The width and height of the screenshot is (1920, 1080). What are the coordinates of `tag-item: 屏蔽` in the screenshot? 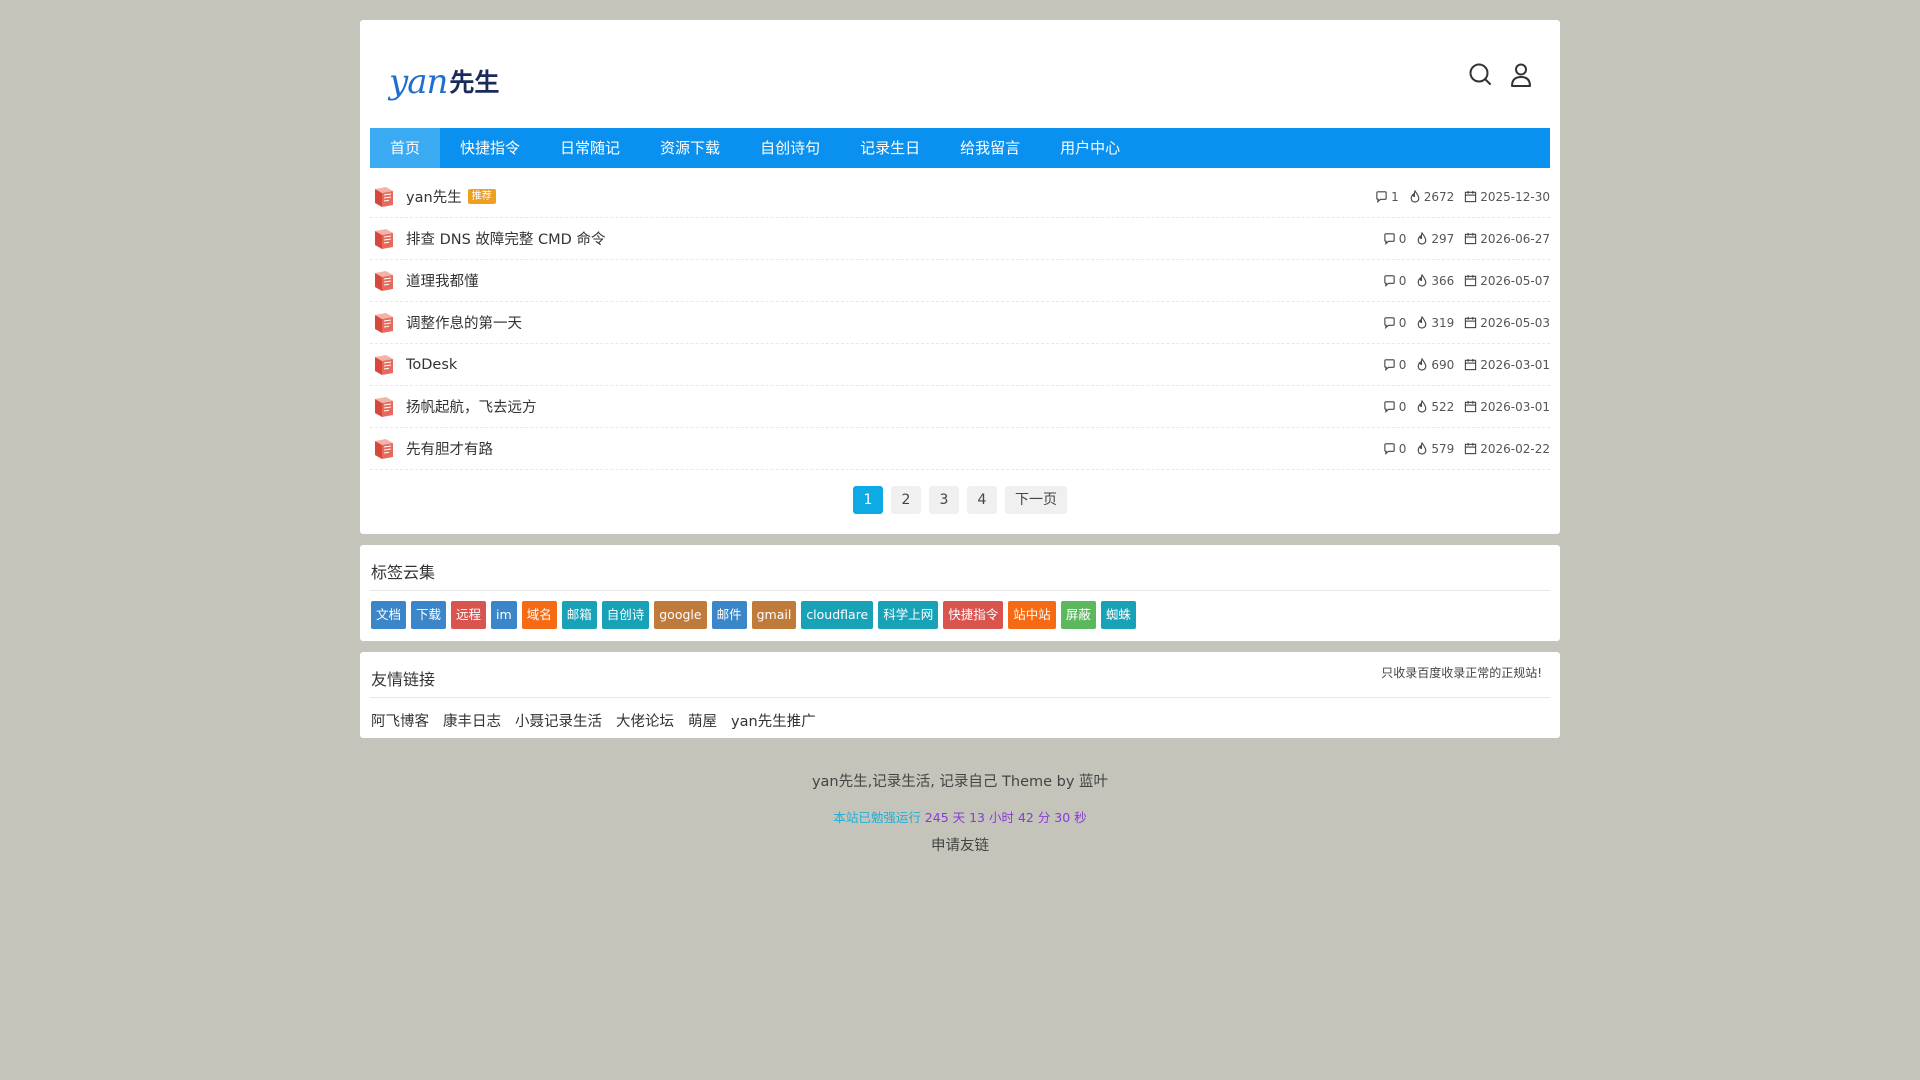 It's located at (1078, 615).